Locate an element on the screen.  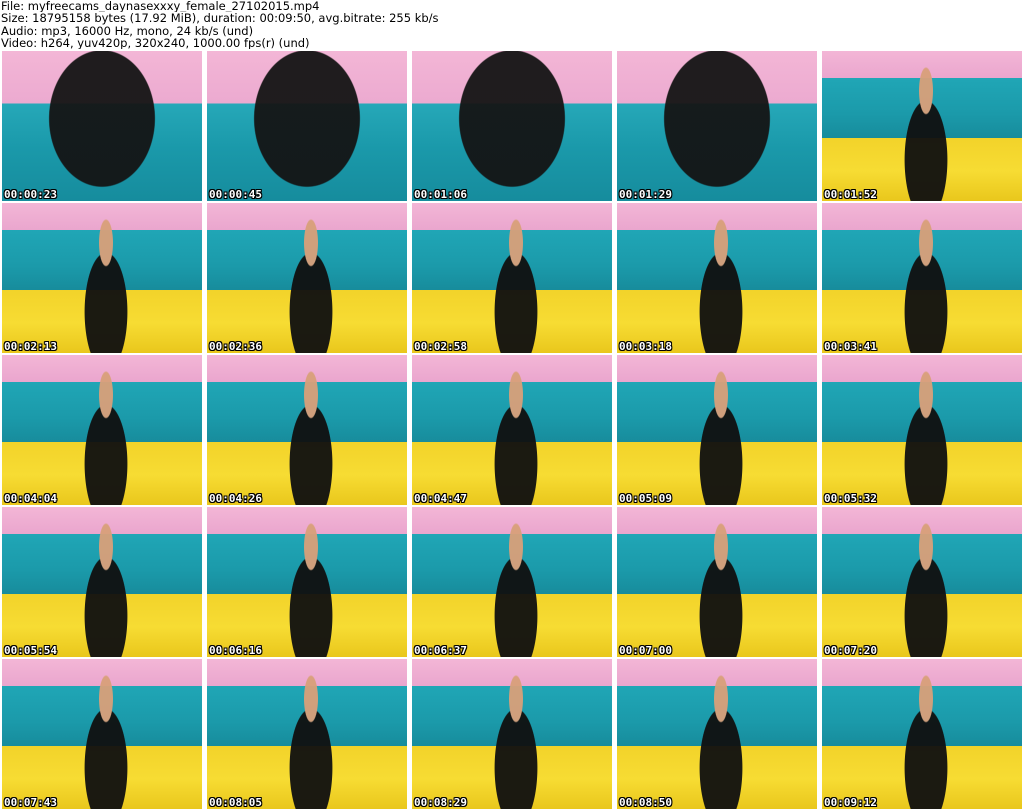
thumbnail: 00:07:00 is located at coordinates (717, 582).